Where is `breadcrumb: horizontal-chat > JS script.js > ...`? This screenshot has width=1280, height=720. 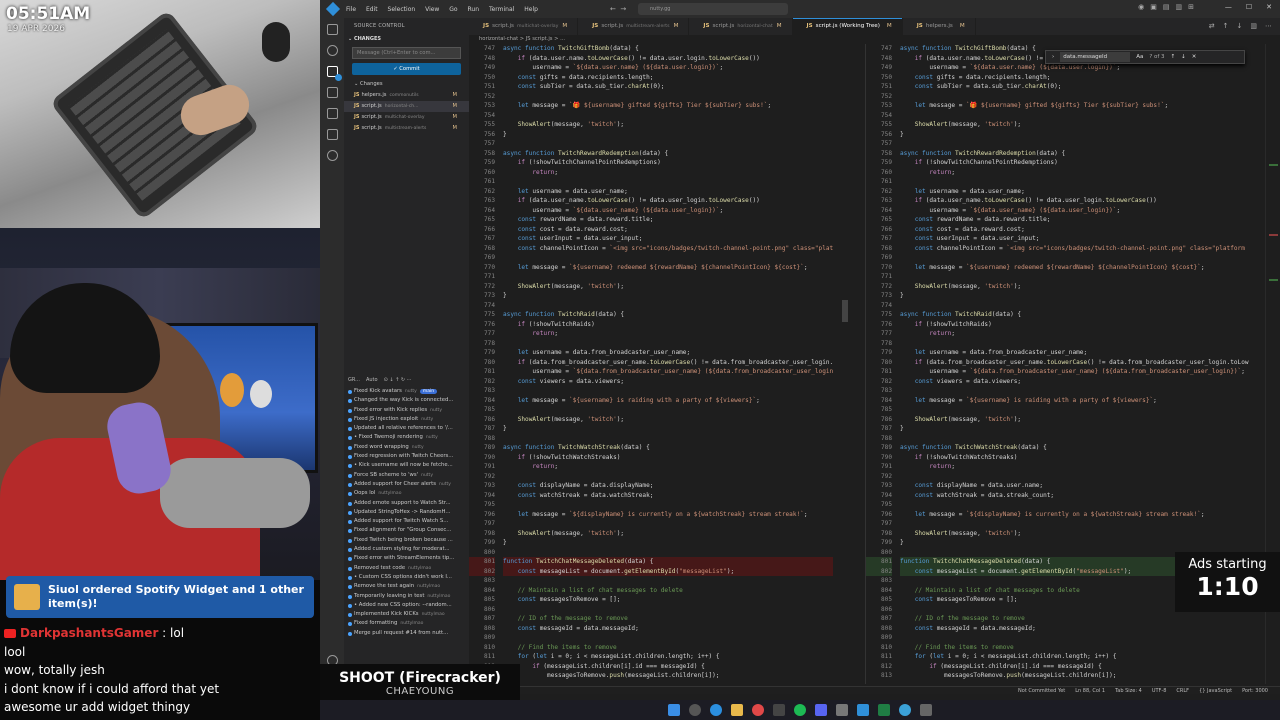 breadcrumb: horizontal-chat > JS script.js > ... is located at coordinates (874, 39).